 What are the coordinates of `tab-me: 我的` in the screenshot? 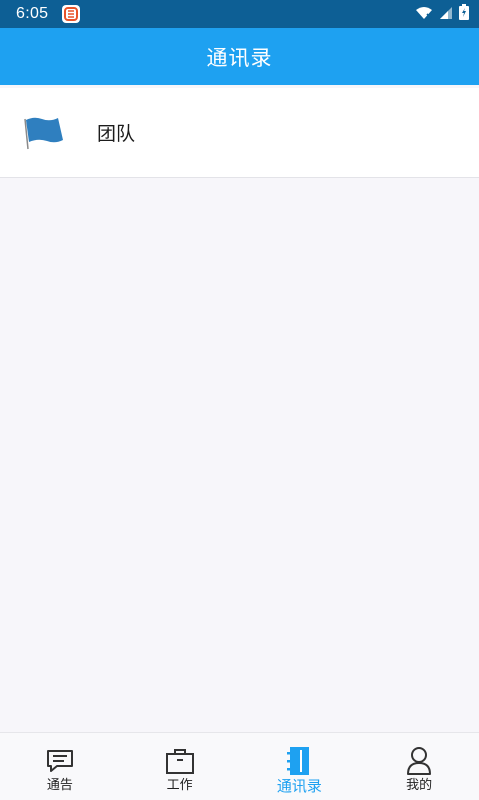 It's located at (419, 766).